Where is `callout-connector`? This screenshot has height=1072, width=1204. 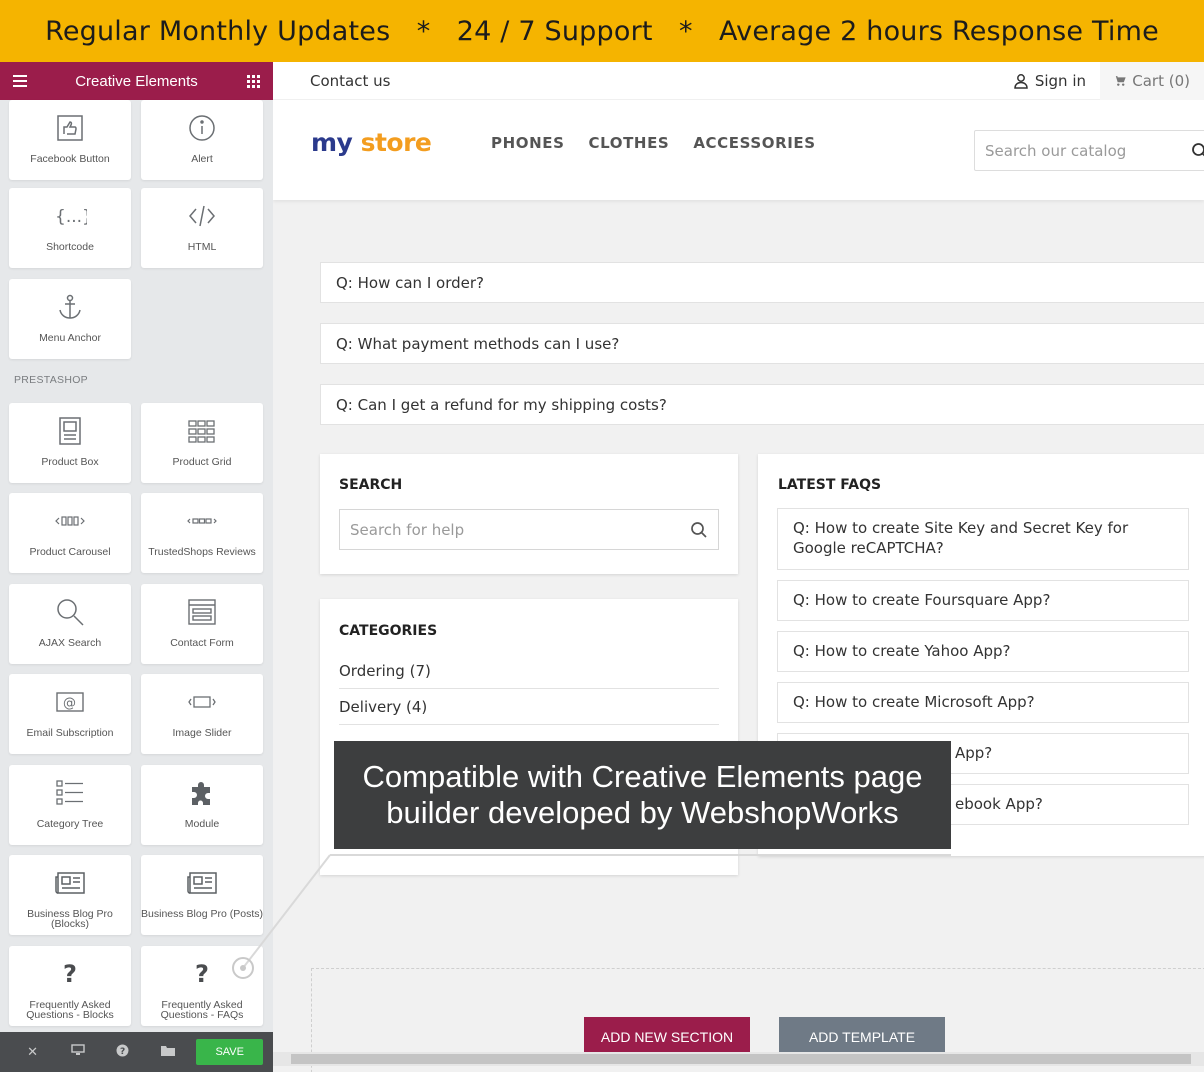 callout-connector is located at coordinates (591, 916).